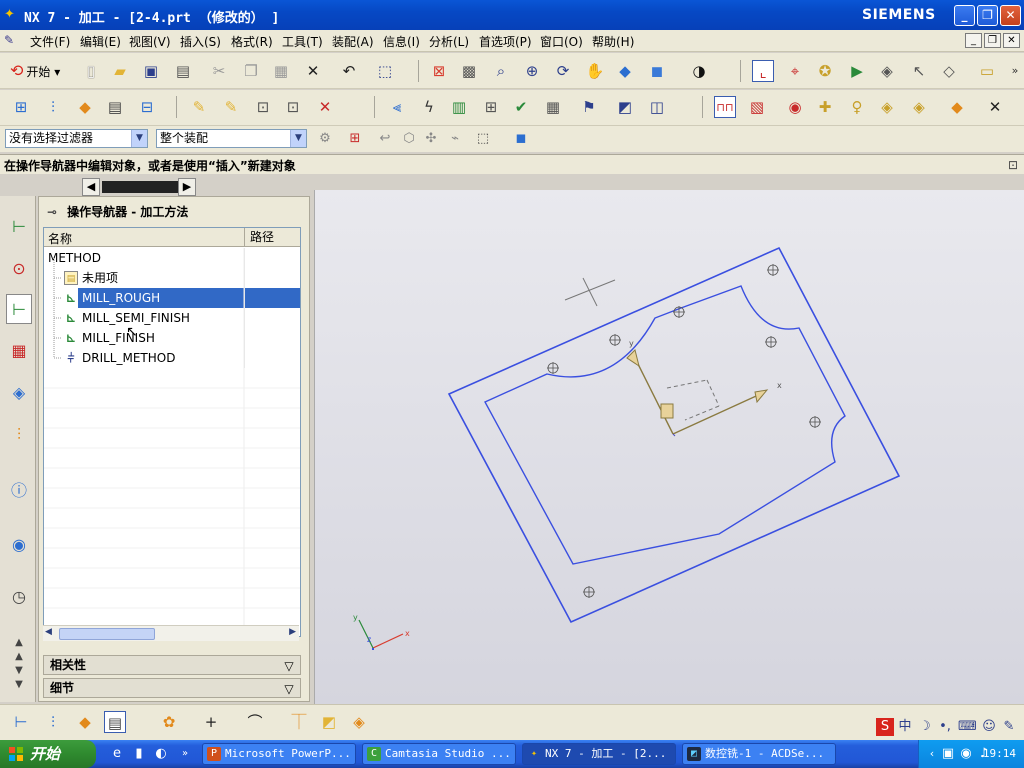 The width and height of the screenshot is (1024, 768). I want to click on menu-edit: 编辑(E), so click(100, 41).